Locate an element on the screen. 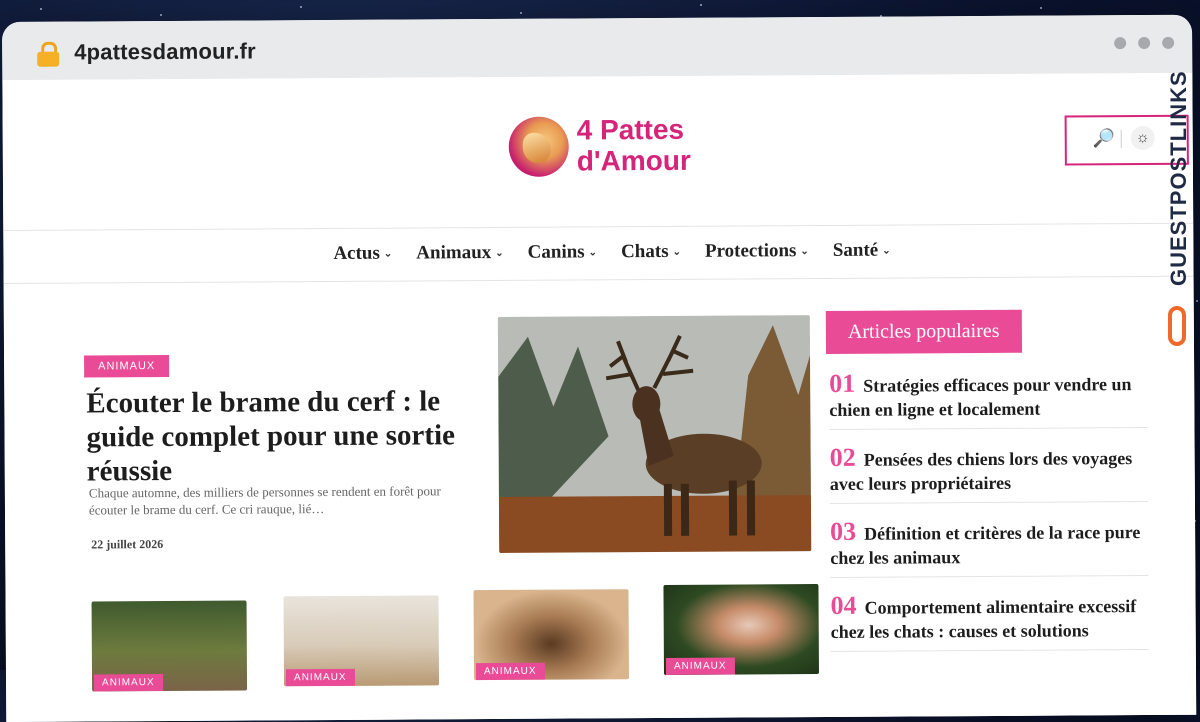 This screenshot has height=722, width=1200. hero-date: 22 juillet 2026 is located at coordinates (127, 544).